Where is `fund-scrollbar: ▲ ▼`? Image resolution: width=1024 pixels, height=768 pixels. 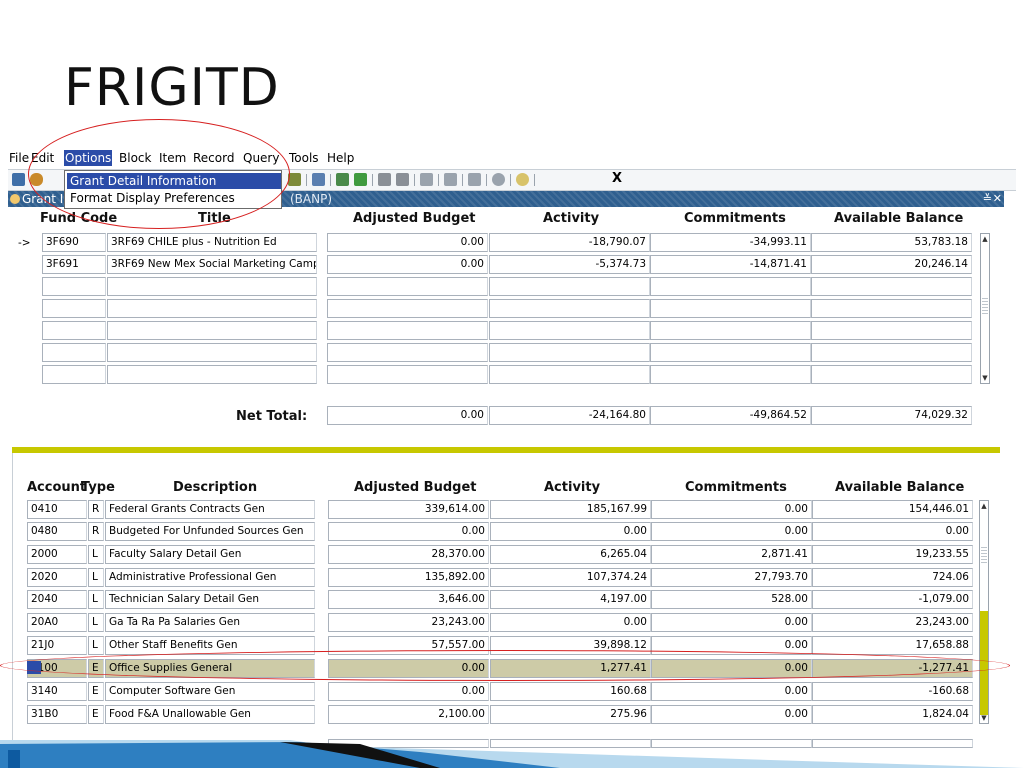
fund-scrollbar: ▲ ▼ is located at coordinates (985, 308).